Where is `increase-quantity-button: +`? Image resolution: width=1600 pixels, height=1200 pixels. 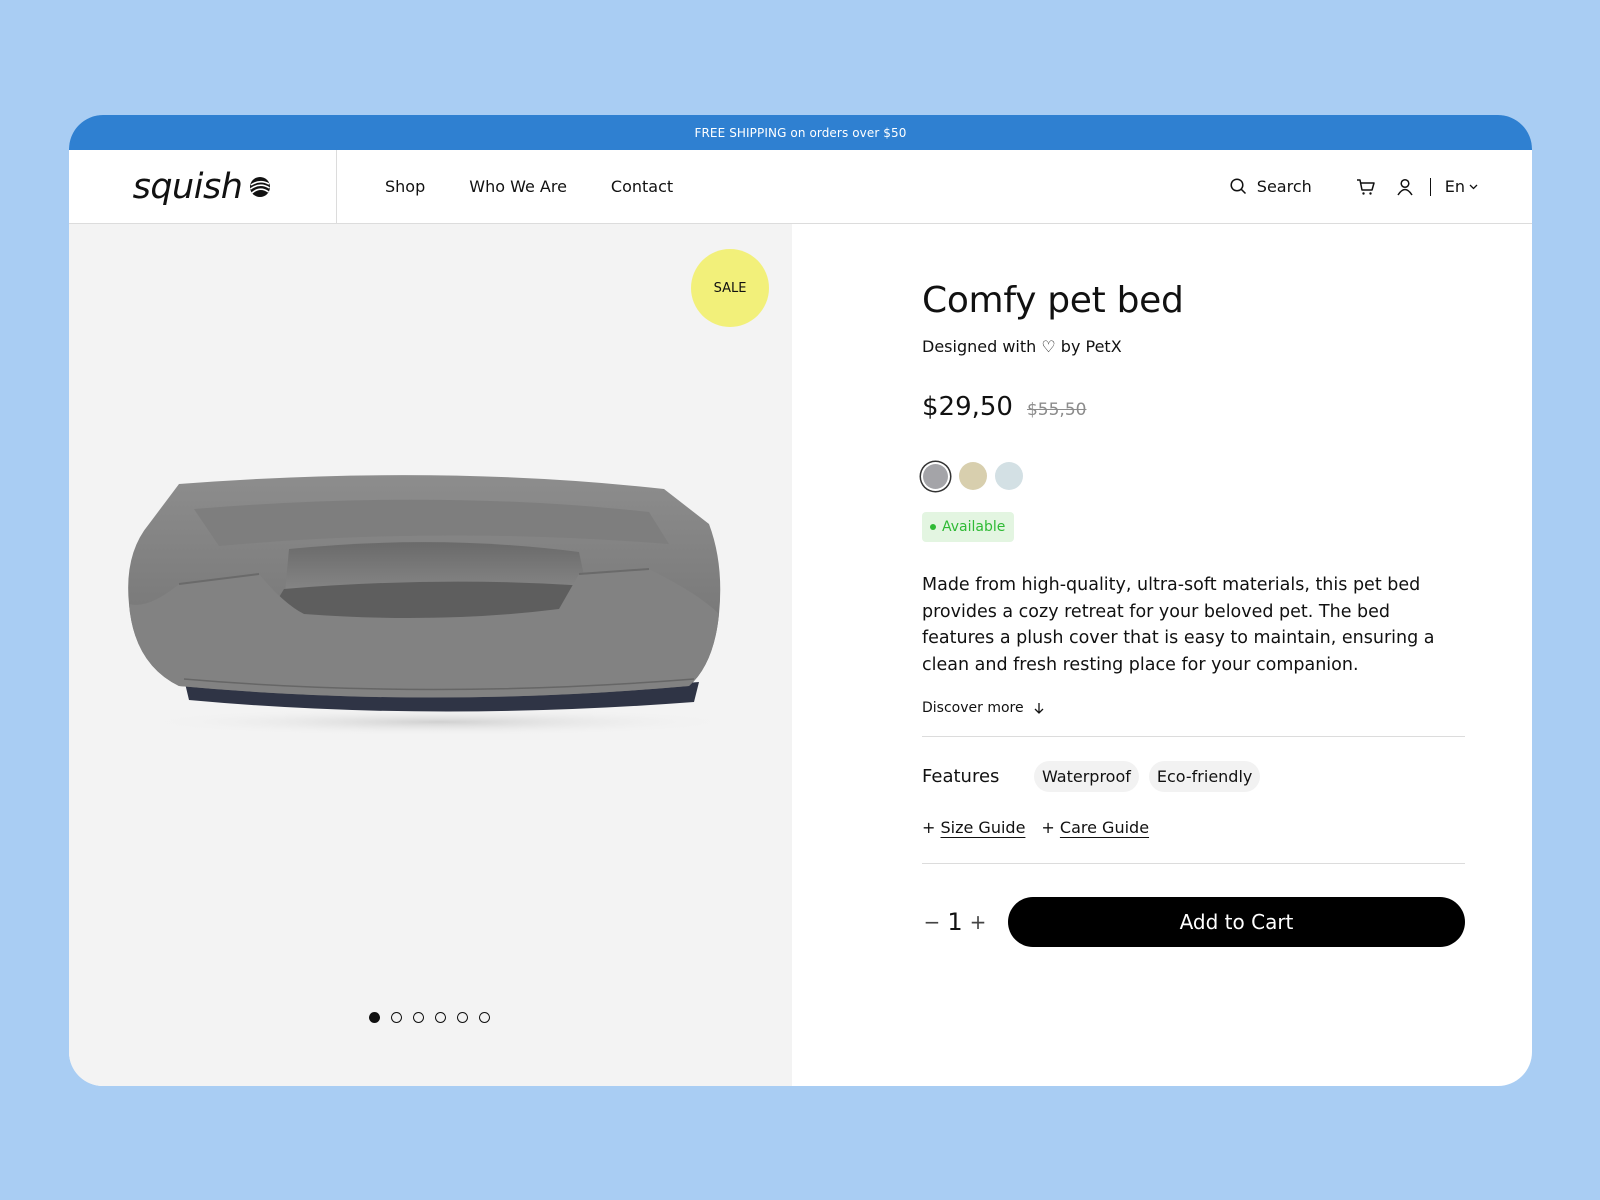 increase-quantity-button: + is located at coordinates (978, 922).